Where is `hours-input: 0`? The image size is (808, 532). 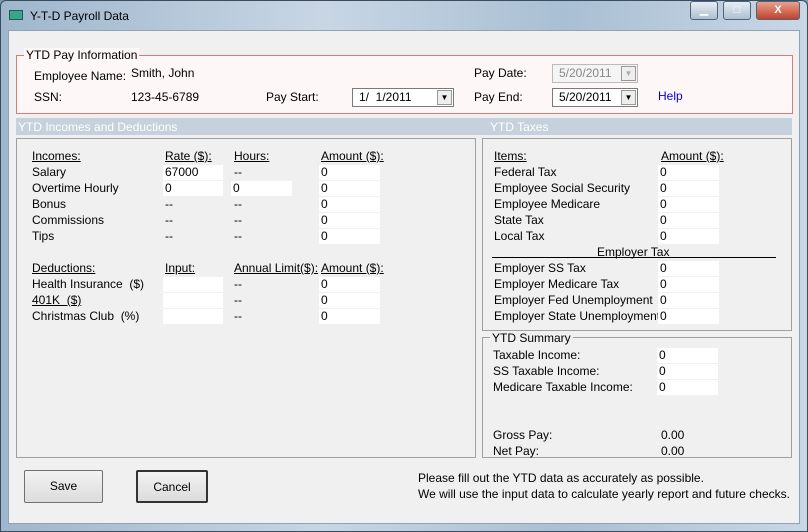 hours-input: 0 is located at coordinates (261, 188).